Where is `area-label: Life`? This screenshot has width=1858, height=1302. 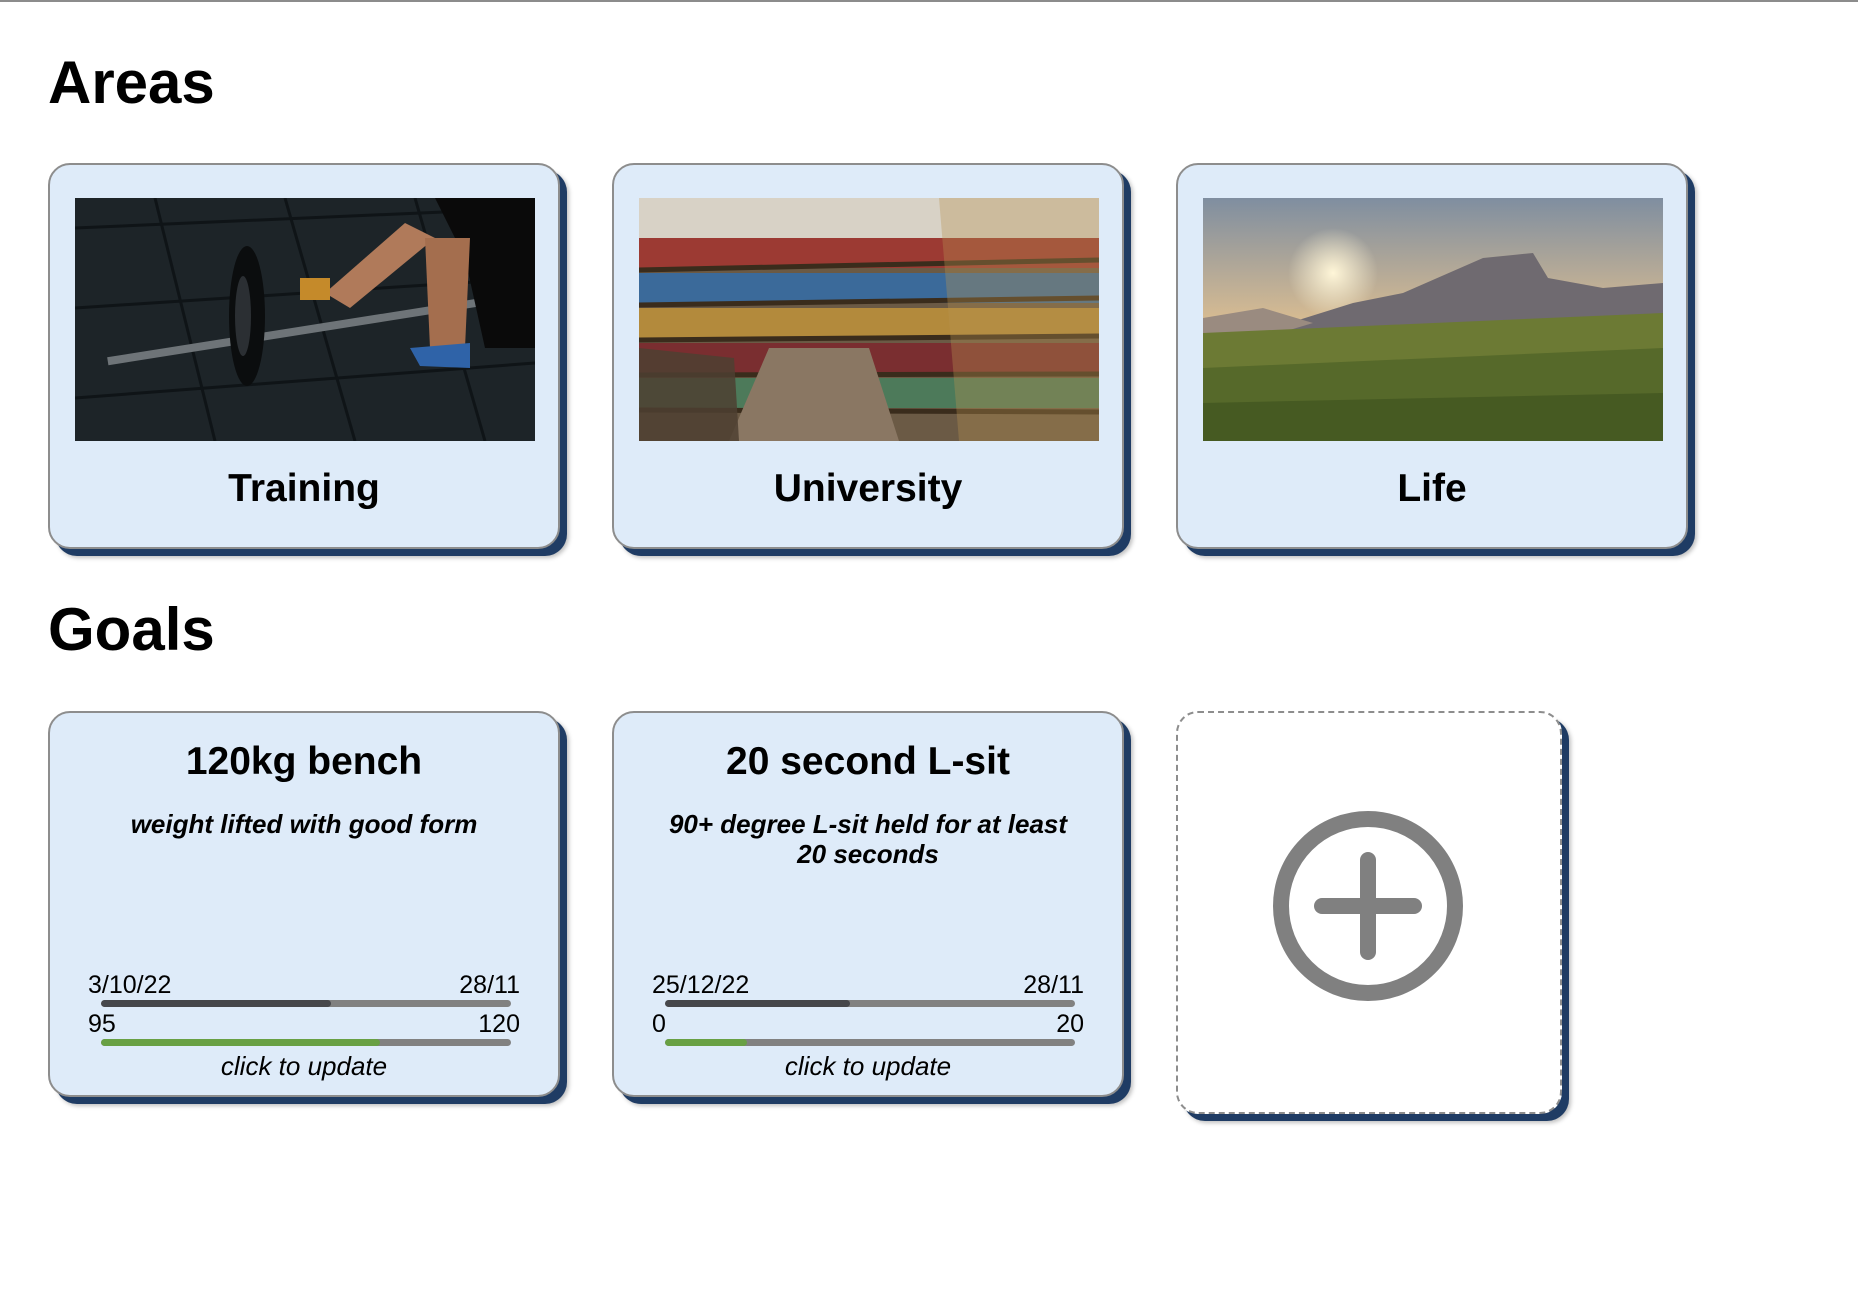 area-label: Life is located at coordinates (1432, 488).